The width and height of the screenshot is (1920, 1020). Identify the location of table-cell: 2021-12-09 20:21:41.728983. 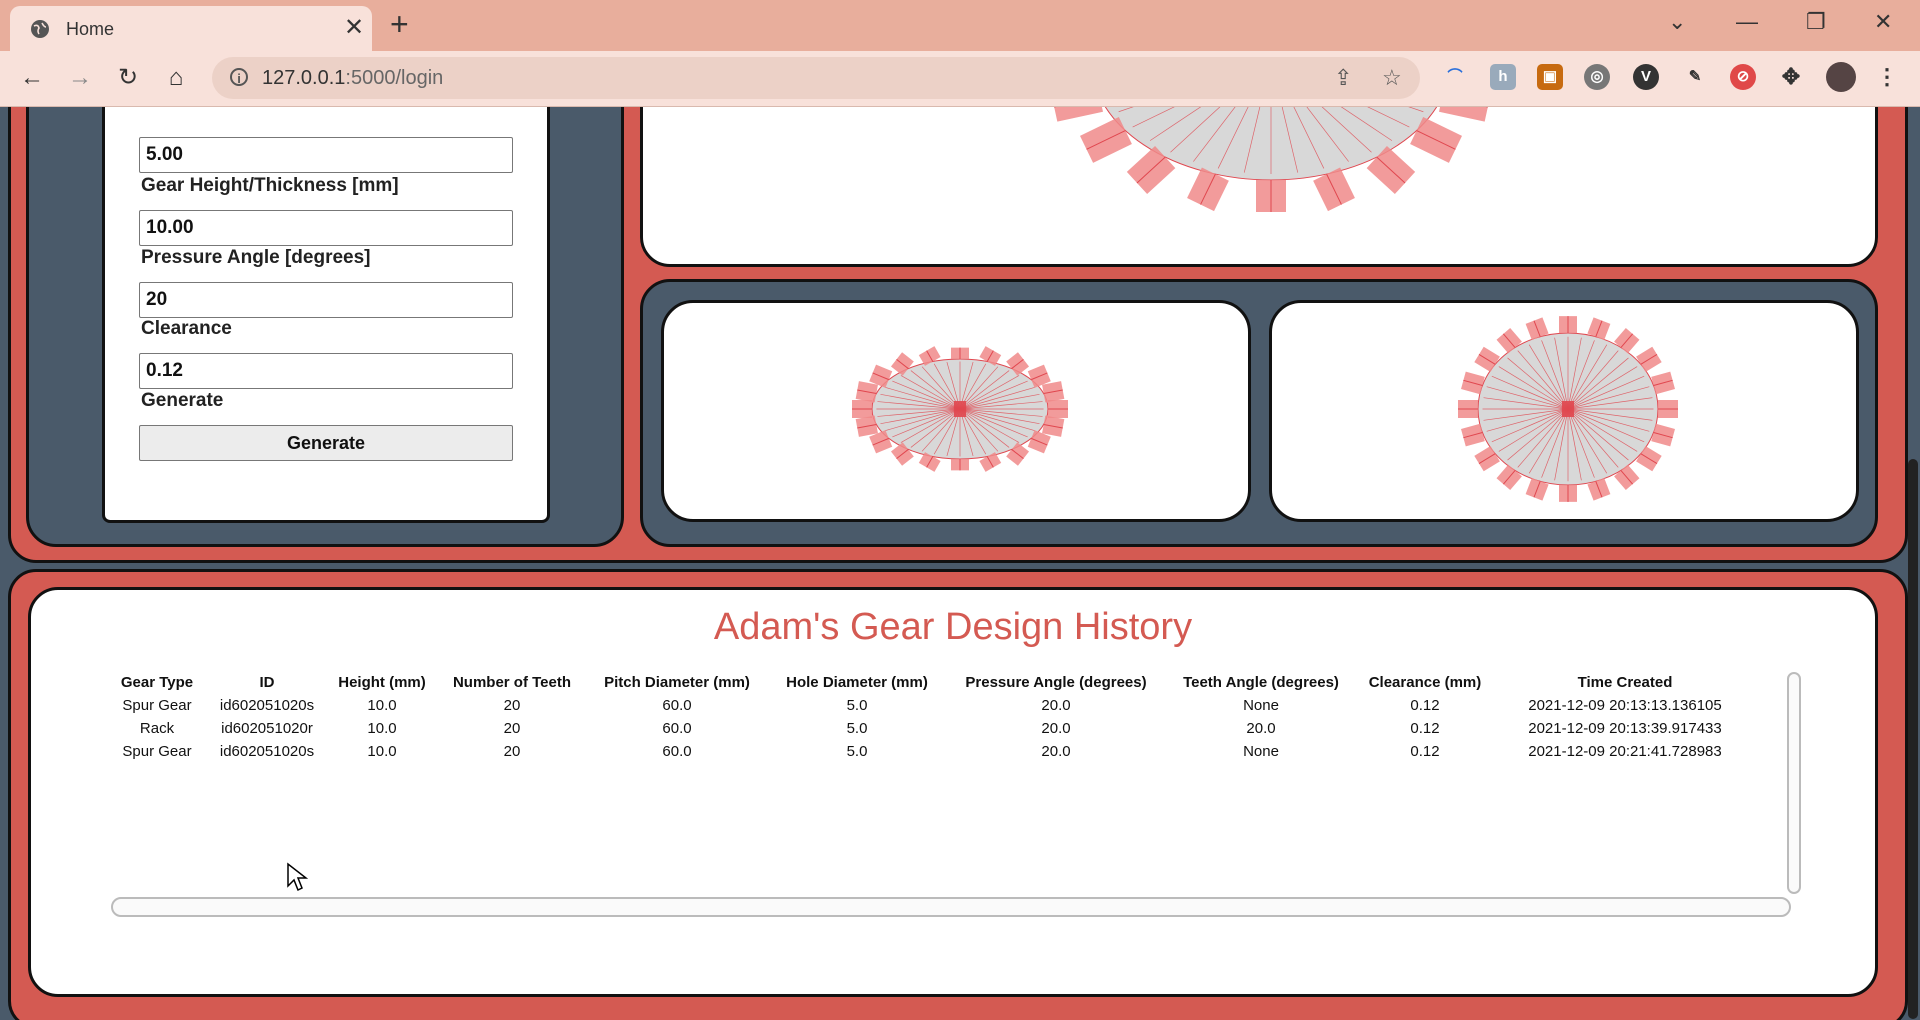
(1625, 751).